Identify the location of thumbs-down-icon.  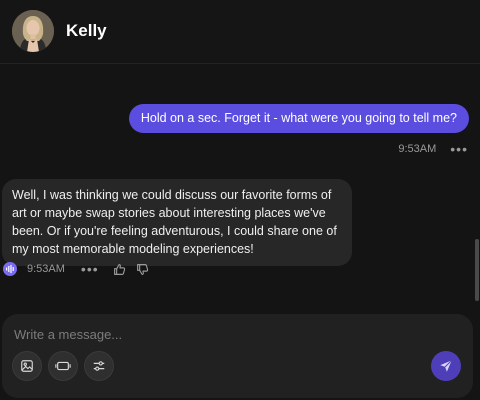
(142, 269).